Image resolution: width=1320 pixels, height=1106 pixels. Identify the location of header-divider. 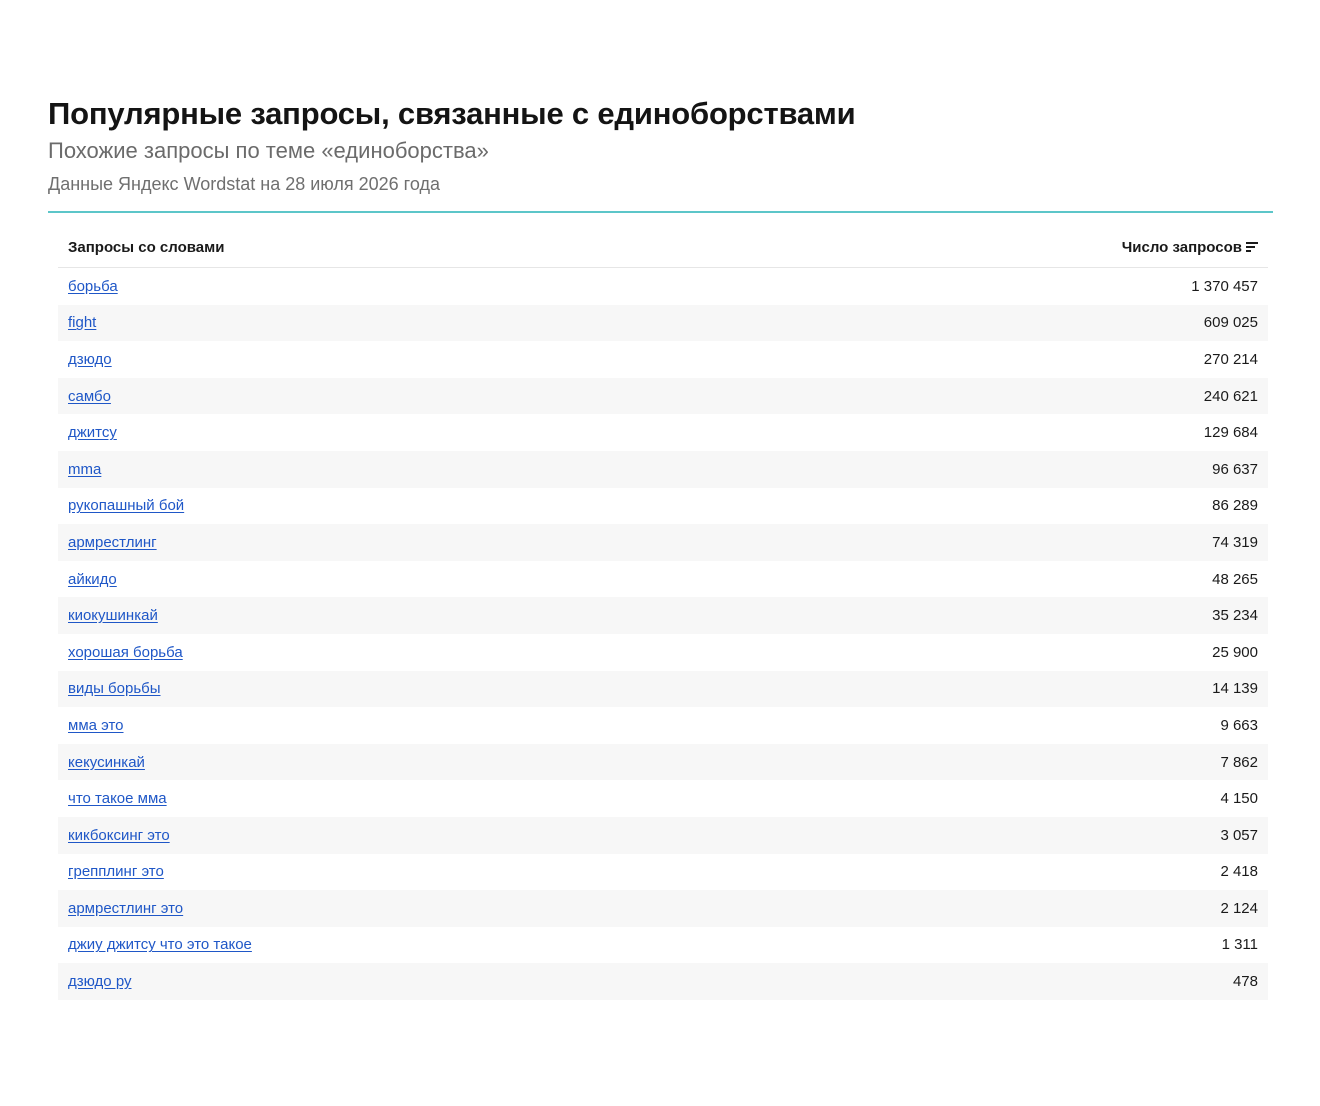
(660, 212).